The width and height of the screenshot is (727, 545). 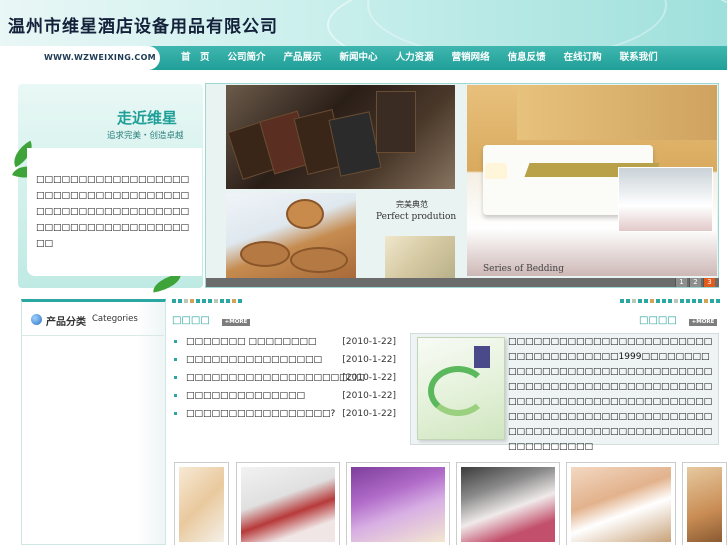 I want to click on bedding-caption: Series of Bedding, so click(x=523, y=269).